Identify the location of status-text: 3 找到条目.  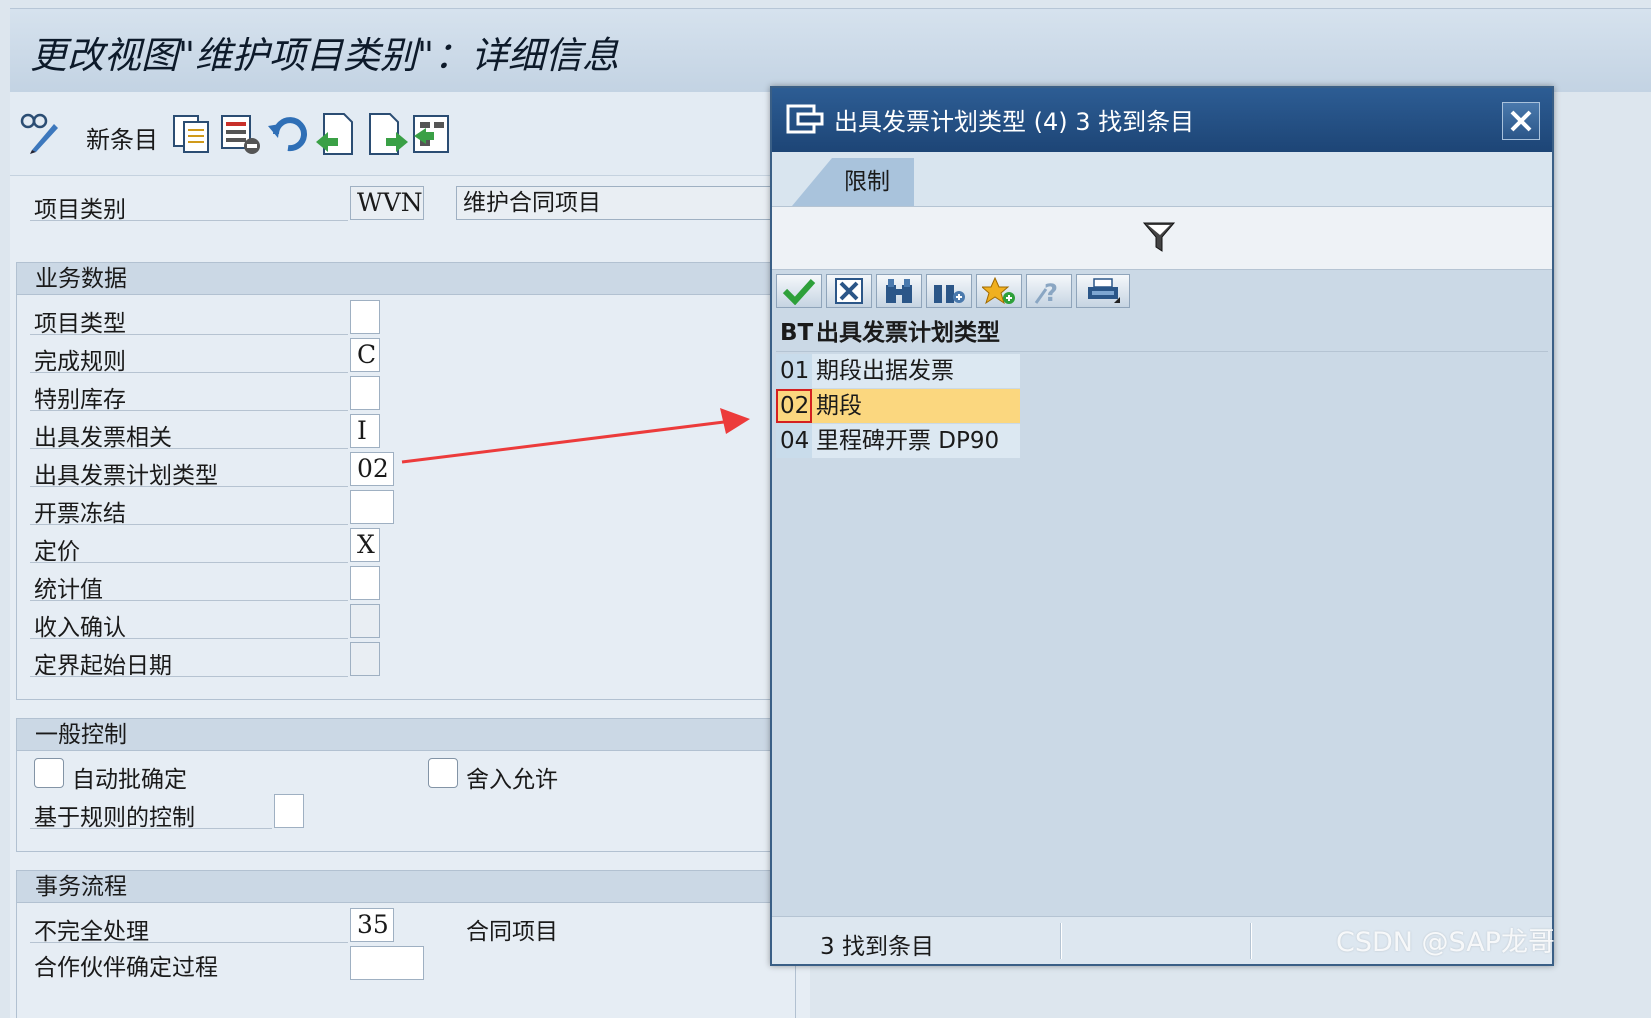
(877, 947).